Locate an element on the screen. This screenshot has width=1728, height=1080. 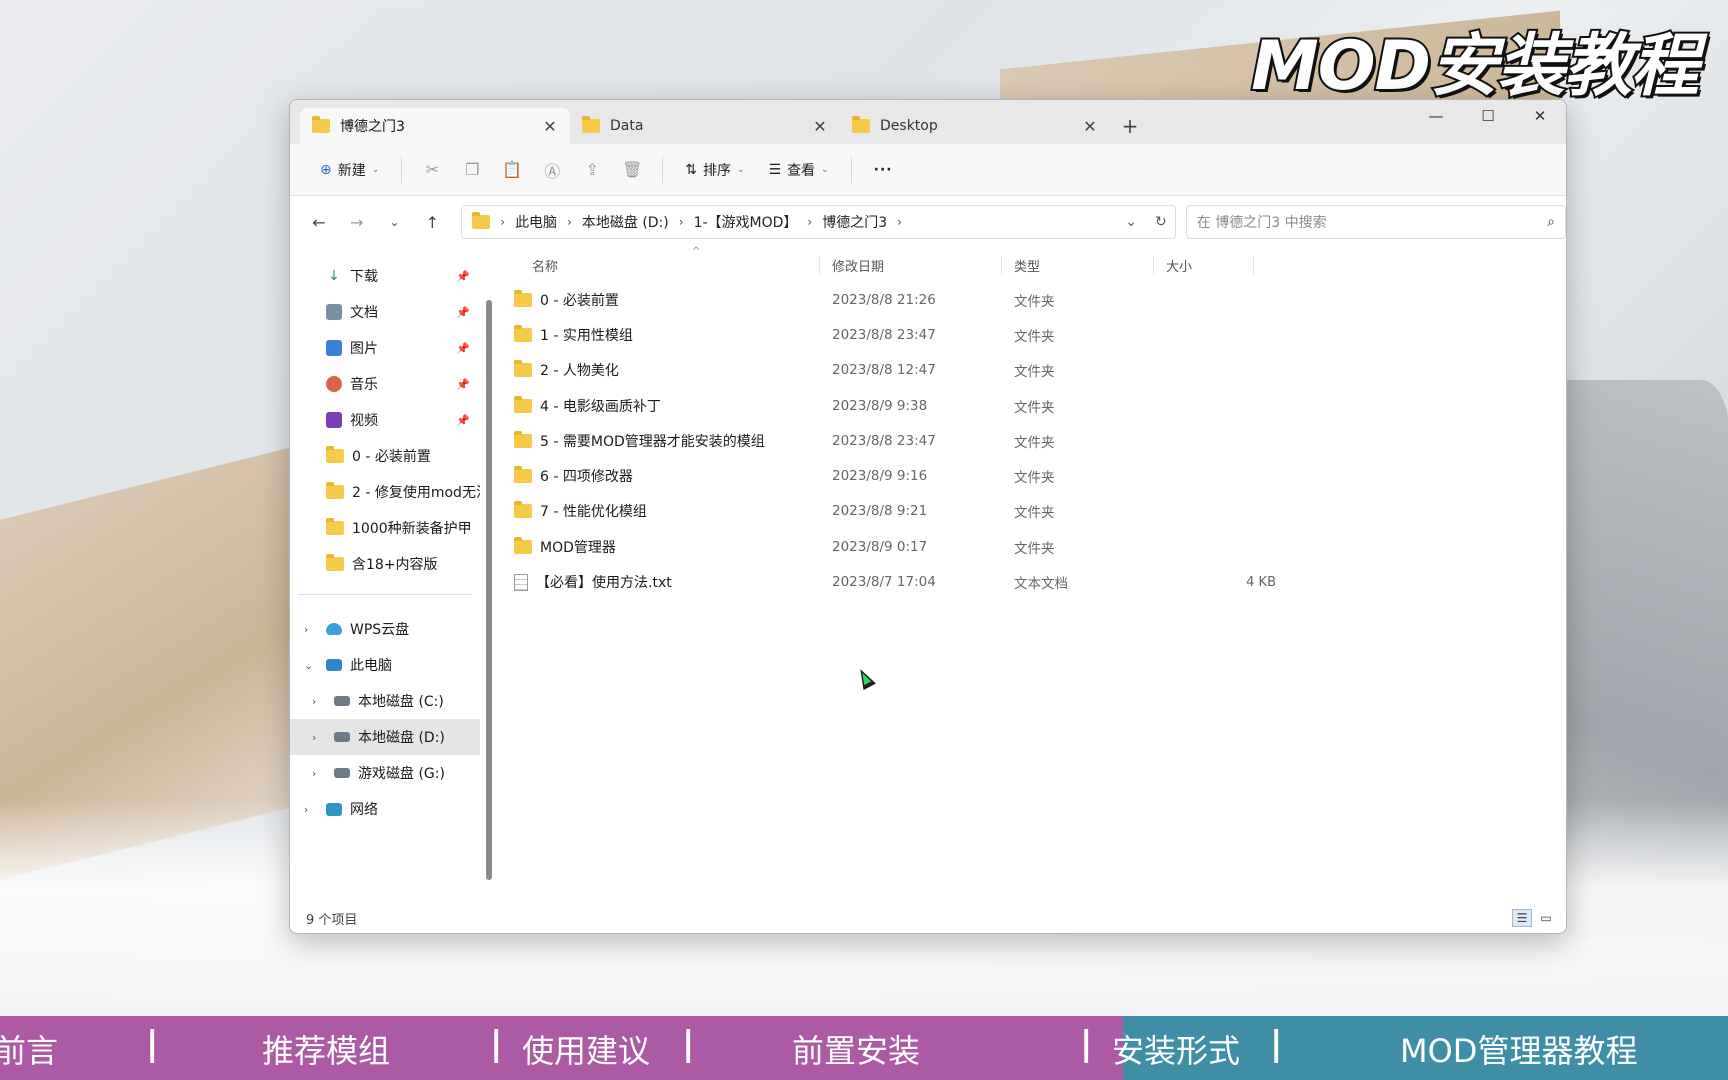
more-options-button: ··· is located at coordinates (883, 170).